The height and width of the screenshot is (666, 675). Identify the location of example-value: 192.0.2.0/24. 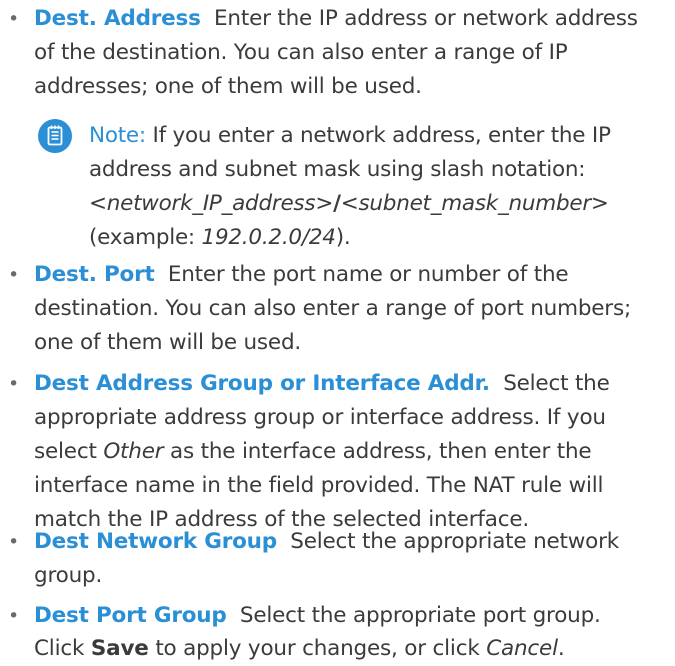
(268, 237).